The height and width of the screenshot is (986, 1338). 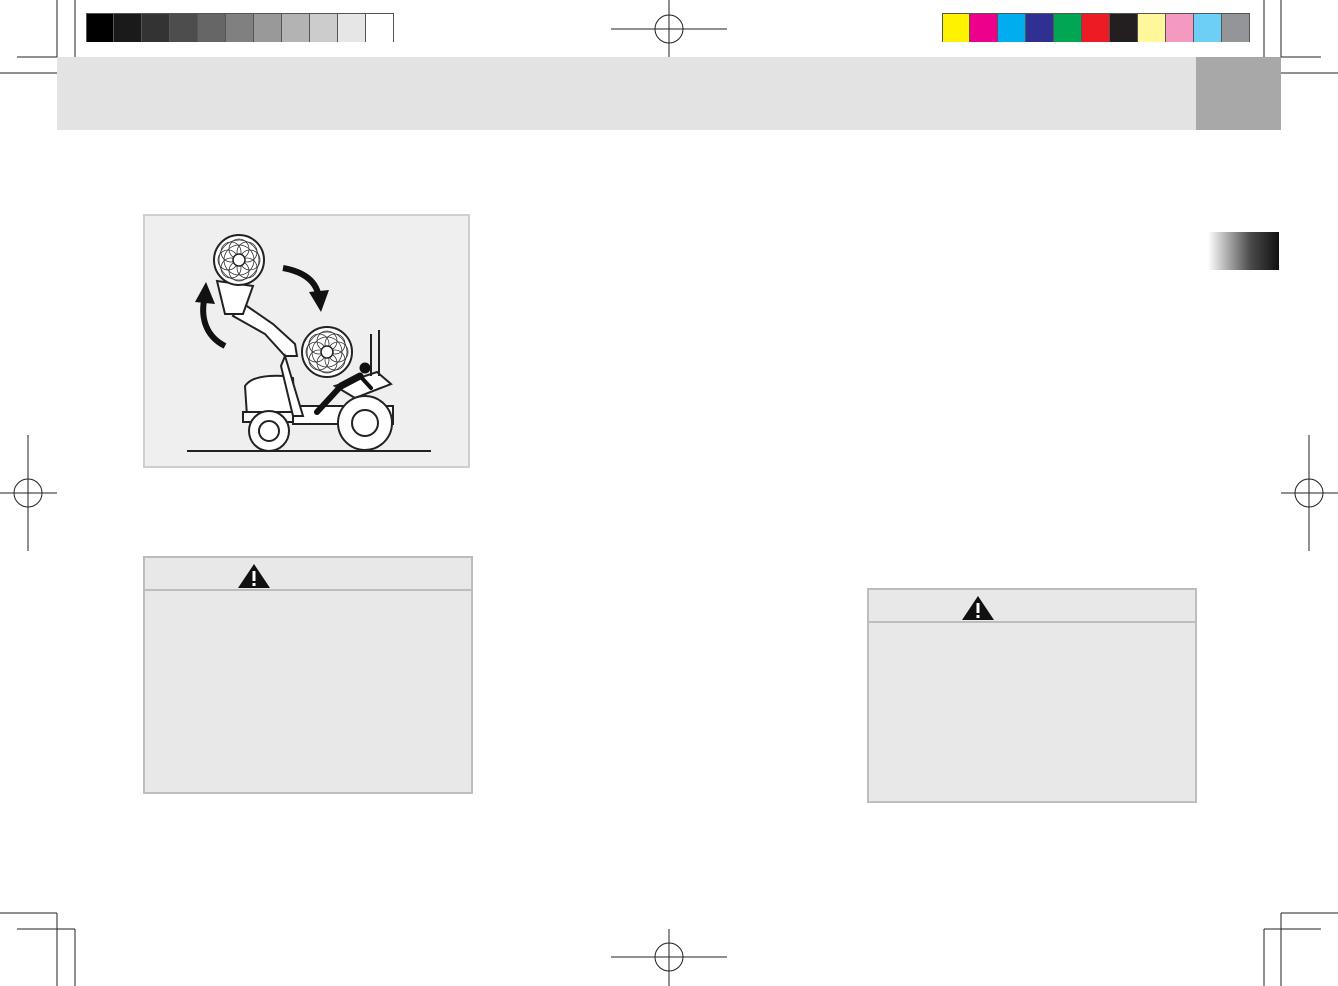 What do you see at coordinates (1243, 251) in the screenshot?
I see `chapter-side-tab` at bounding box center [1243, 251].